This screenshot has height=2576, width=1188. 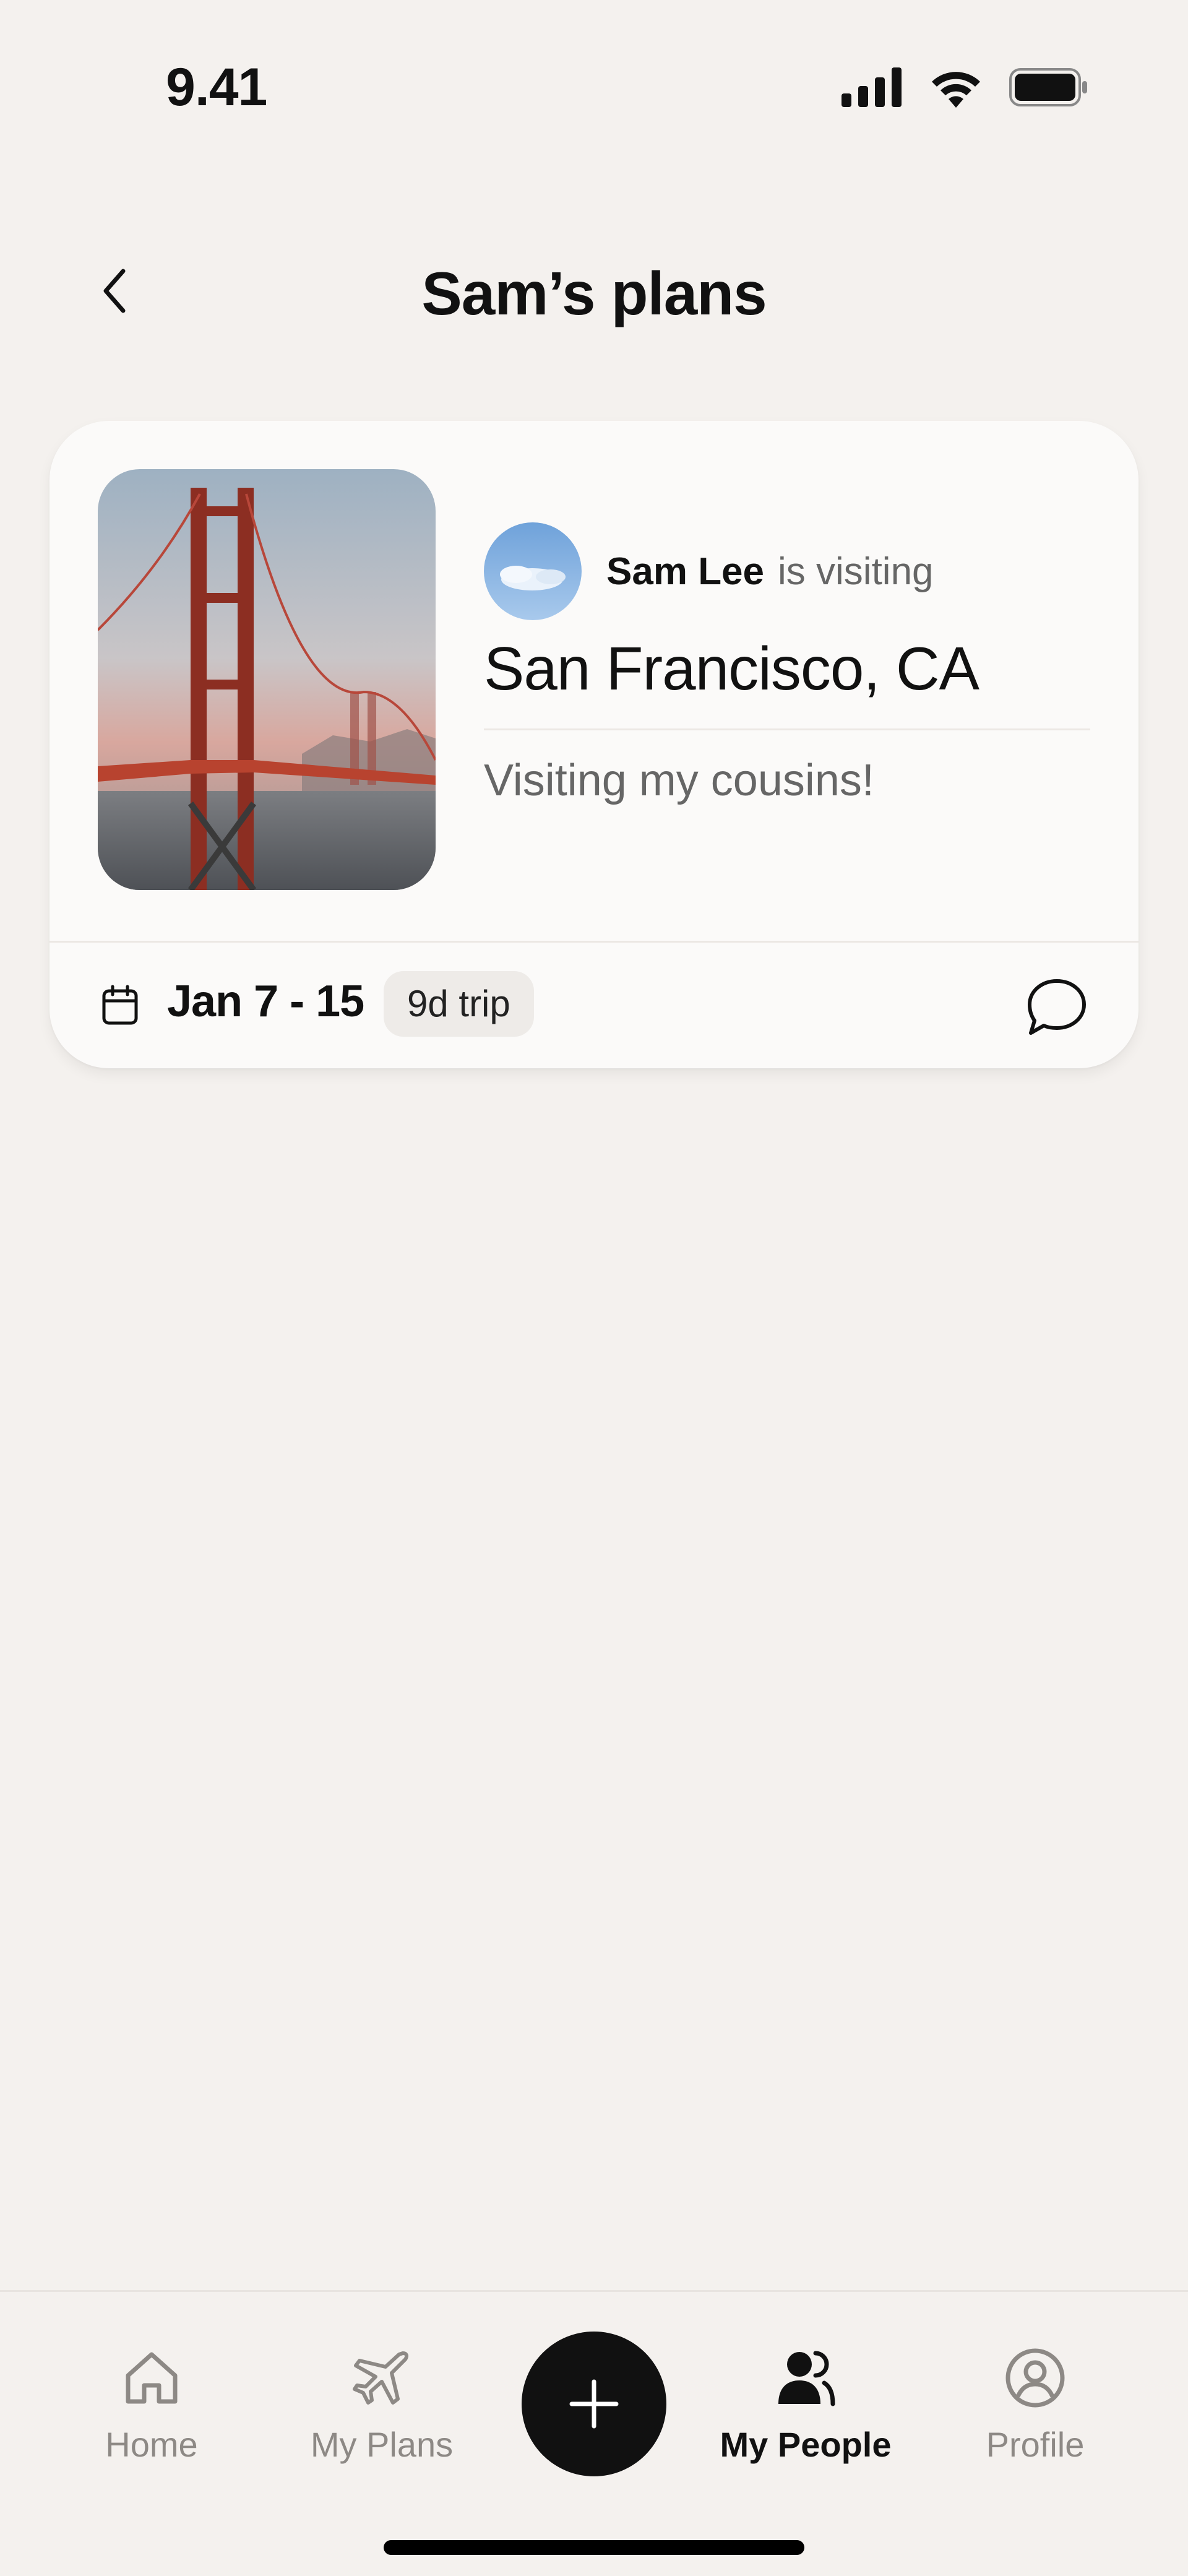 What do you see at coordinates (679, 780) in the screenshot?
I see `plan-note: Visiting my cousins!` at bounding box center [679, 780].